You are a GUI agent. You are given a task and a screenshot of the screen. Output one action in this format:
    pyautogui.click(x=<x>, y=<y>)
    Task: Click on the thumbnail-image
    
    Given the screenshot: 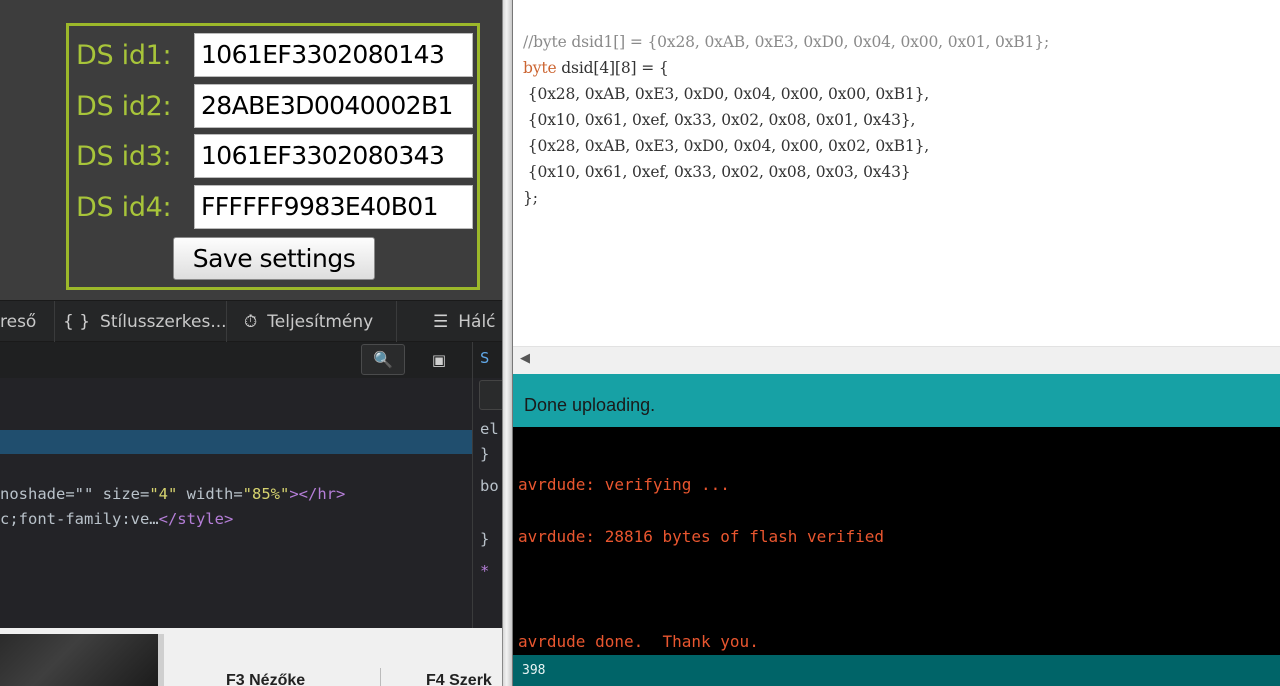 What is the action you would take?
    pyautogui.click(x=79, y=660)
    